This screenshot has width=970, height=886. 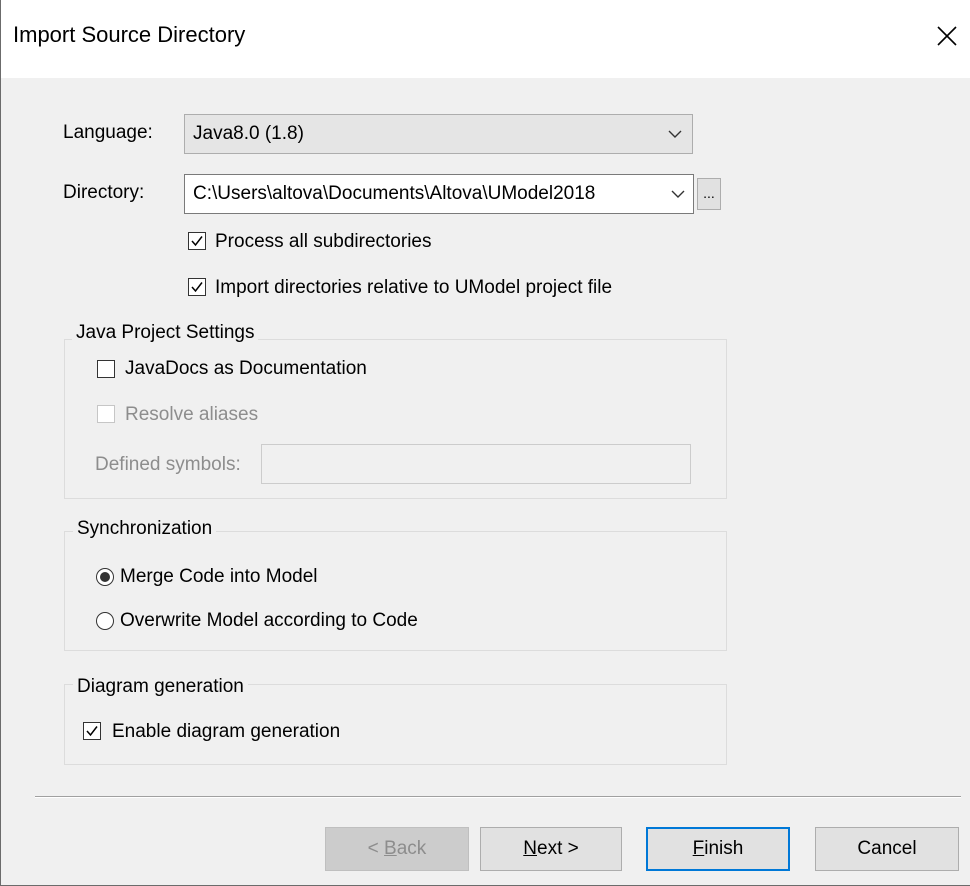 What do you see at coordinates (165, 333) in the screenshot?
I see `java-project-settings-title: Java Project Settings` at bounding box center [165, 333].